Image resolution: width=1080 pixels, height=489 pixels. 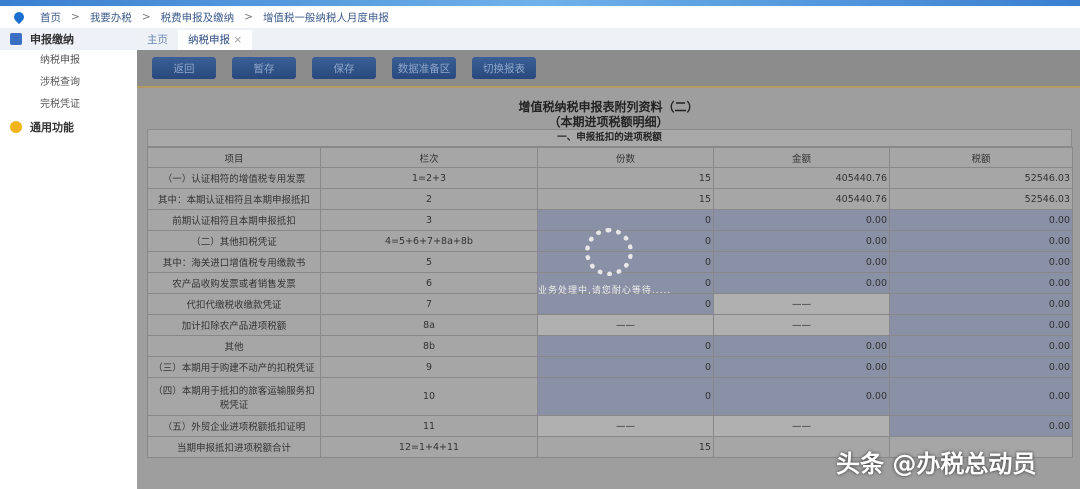 What do you see at coordinates (609, 252) in the screenshot?
I see `loading-spinner-icon` at bounding box center [609, 252].